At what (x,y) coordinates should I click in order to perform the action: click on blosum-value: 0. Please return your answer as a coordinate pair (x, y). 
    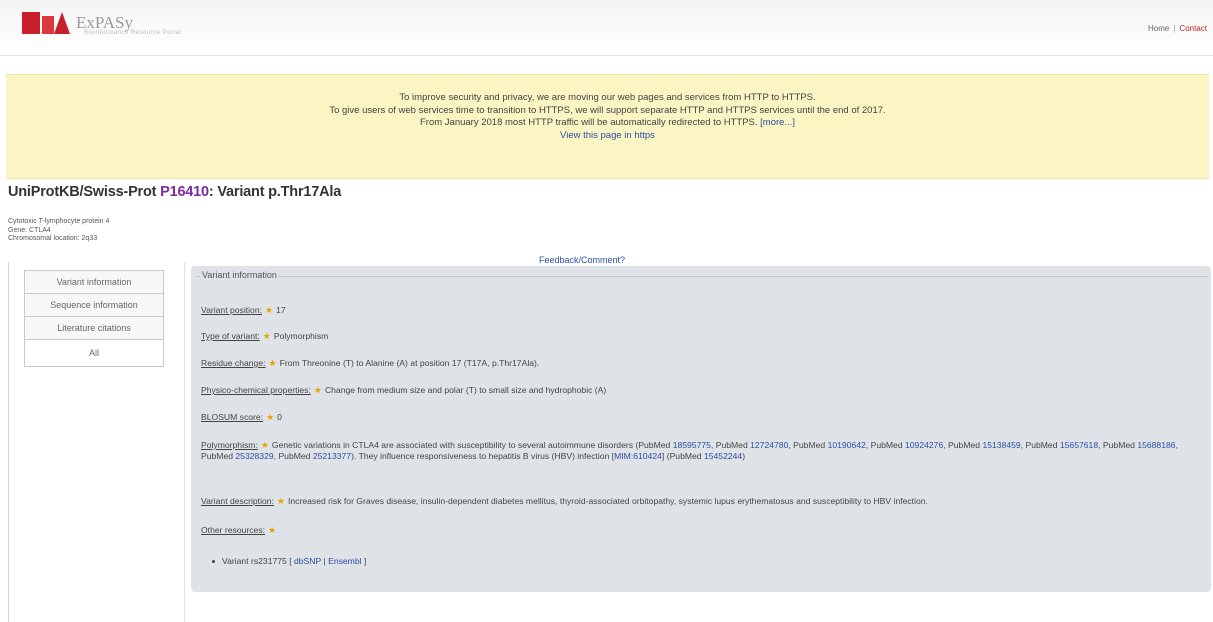
    Looking at the image, I should click on (279, 417).